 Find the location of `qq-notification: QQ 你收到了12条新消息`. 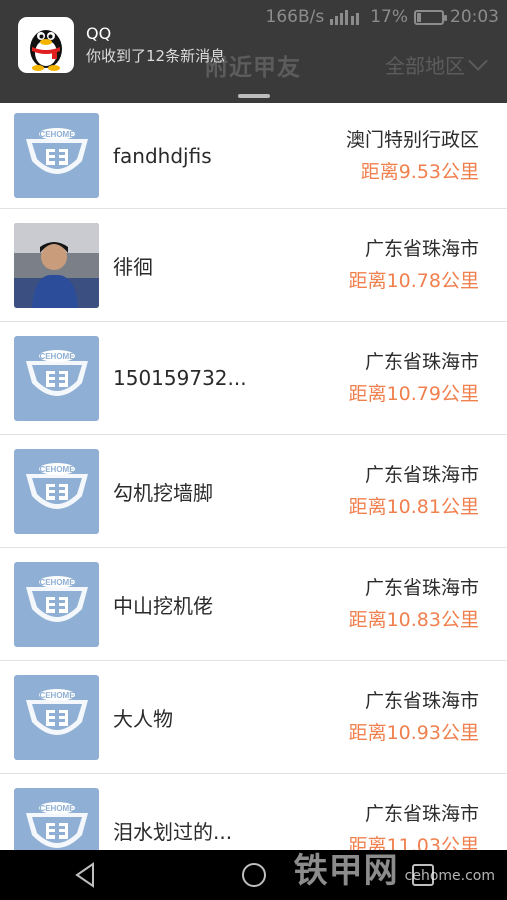

qq-notification: QQ 你收到了12条新消息 is located at coordinates (121, 45).